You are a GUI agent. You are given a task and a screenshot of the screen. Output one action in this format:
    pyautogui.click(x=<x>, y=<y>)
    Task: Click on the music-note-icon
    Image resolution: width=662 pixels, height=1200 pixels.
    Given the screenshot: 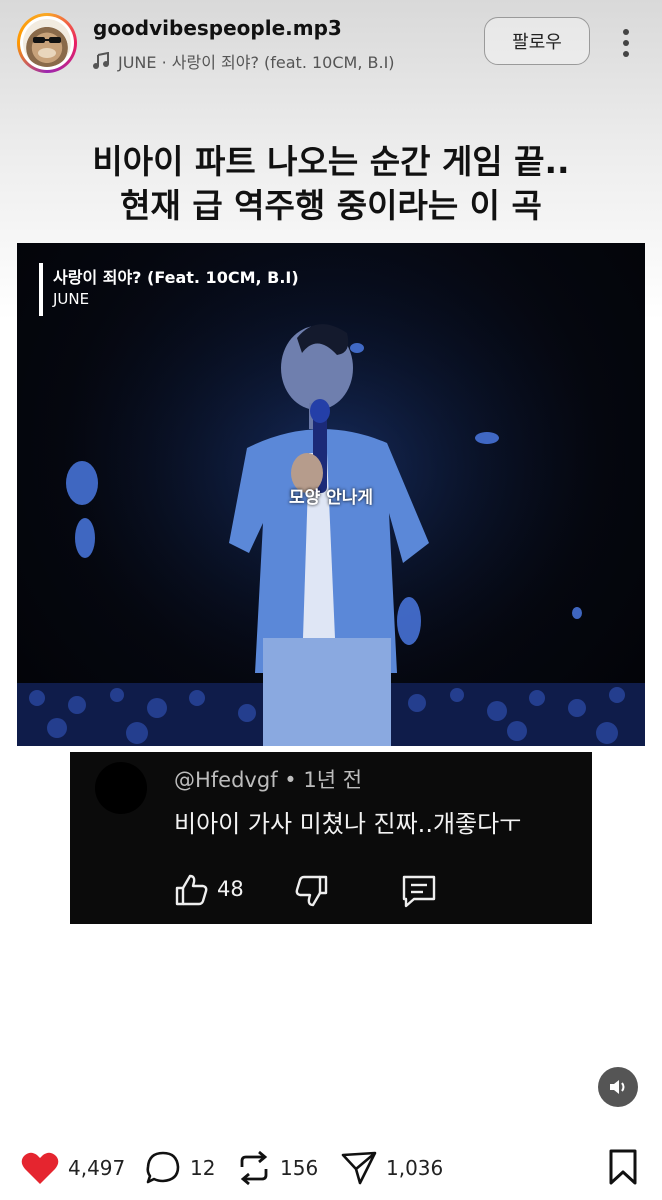 What is the action you would take?
    pyautogui.click(x=101, y=60)
    